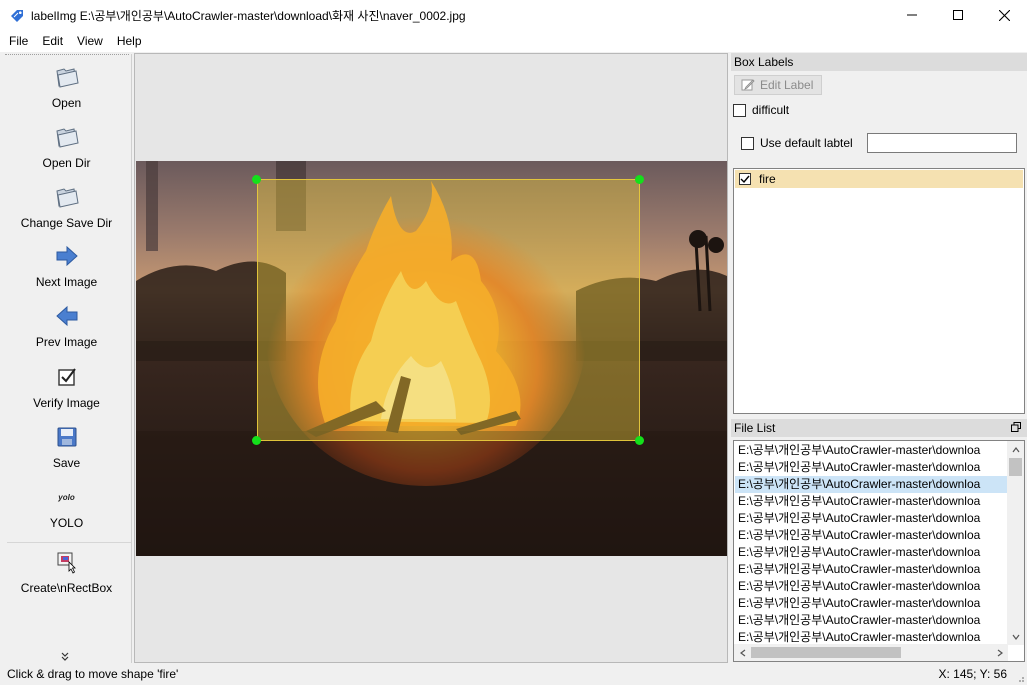  Describe the element at coordinates (66, 282) in the screenshot. I see `next-image-label: Next Image` at that location.